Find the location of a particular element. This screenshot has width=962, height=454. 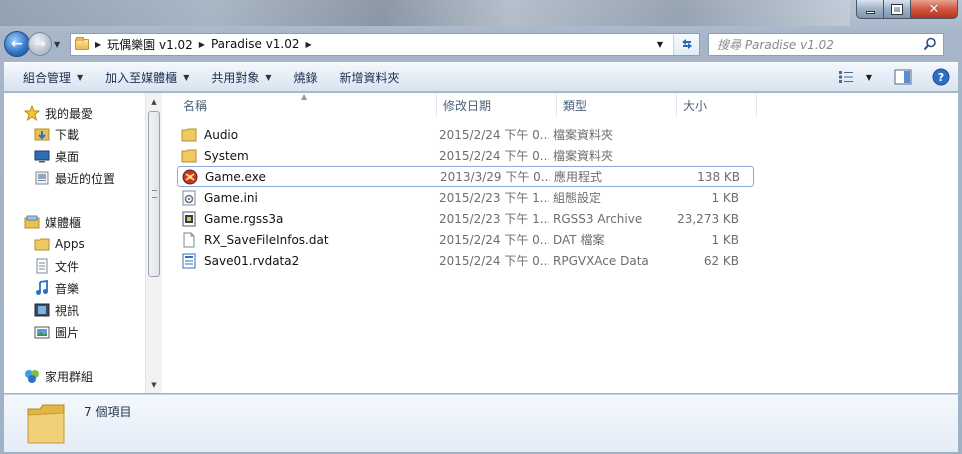

blank-file-icon is located at coordinates (189, 240).